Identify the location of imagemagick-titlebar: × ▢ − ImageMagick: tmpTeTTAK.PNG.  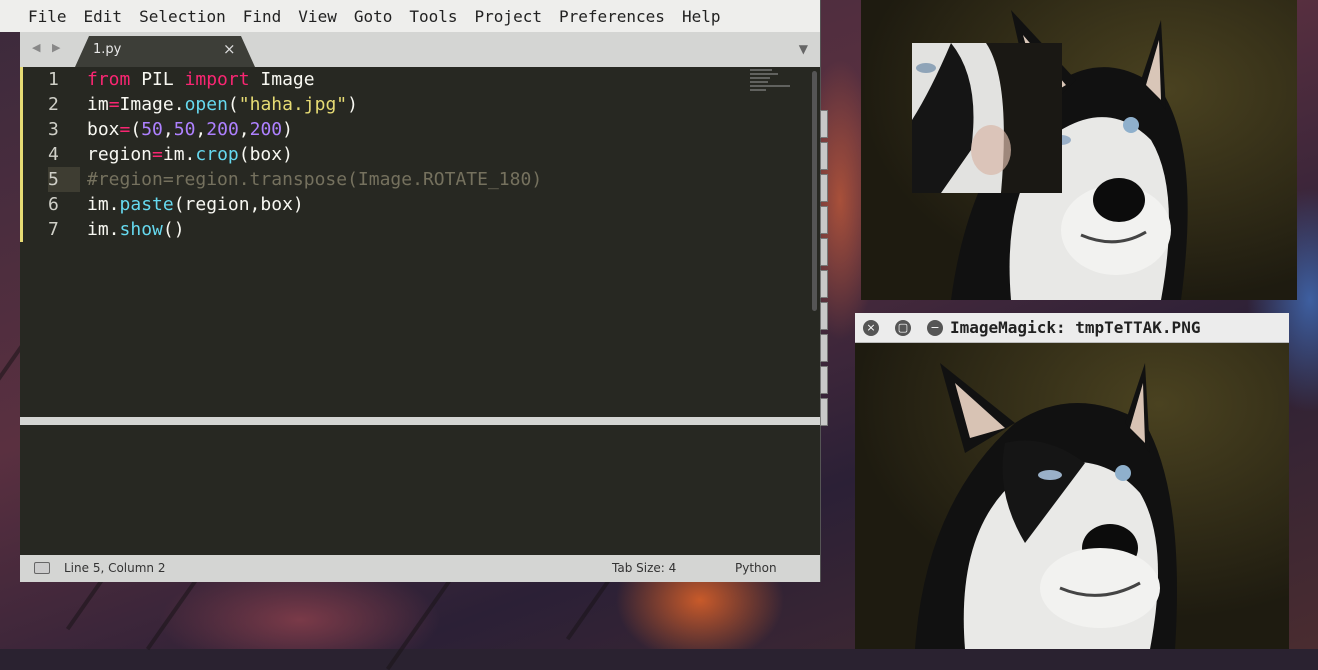
(1072, 328).